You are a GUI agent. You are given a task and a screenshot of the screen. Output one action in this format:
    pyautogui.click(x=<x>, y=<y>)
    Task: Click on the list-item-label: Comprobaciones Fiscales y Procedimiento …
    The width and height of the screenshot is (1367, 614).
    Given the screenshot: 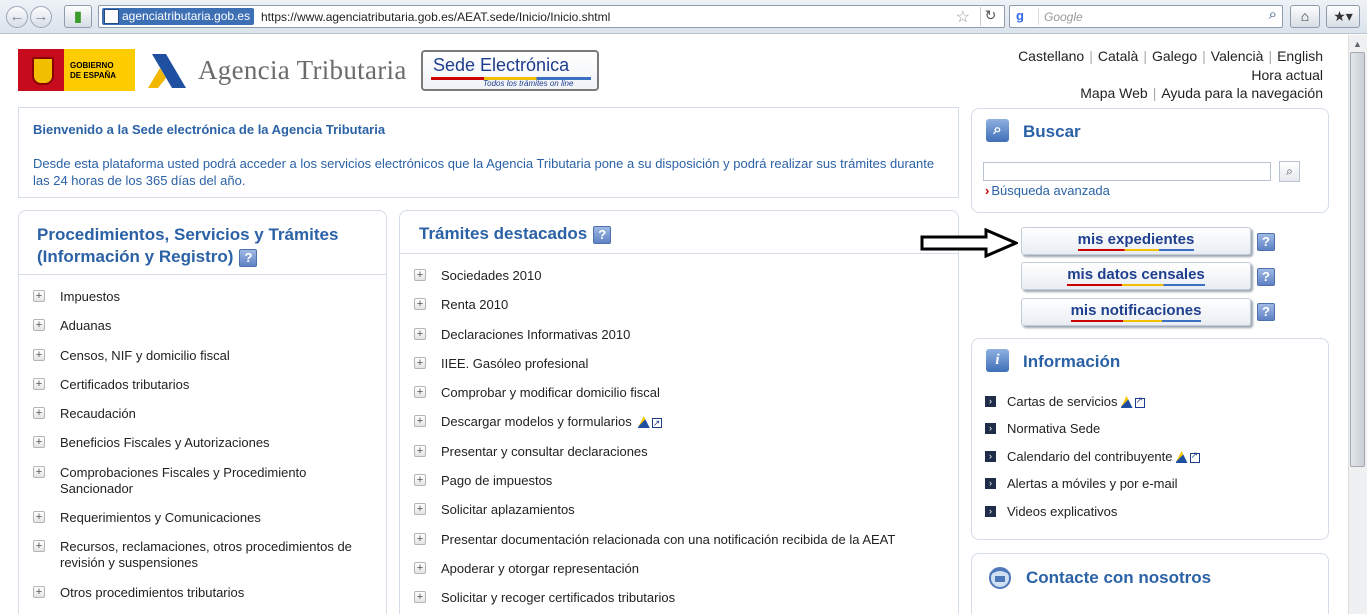 What is the action you would take?
    pyautogui.click(x=205, y=481)
    